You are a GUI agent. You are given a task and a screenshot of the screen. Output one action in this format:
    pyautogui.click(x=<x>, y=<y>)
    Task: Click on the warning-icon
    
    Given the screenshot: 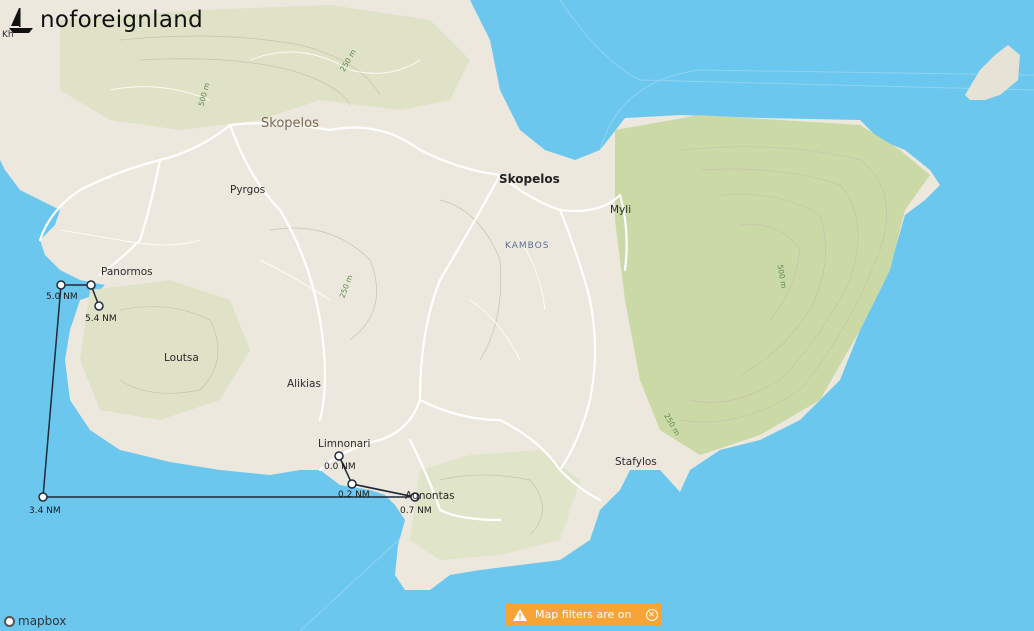 What is the action you would take?
    pyautogui.click(x=520, y=614)
    